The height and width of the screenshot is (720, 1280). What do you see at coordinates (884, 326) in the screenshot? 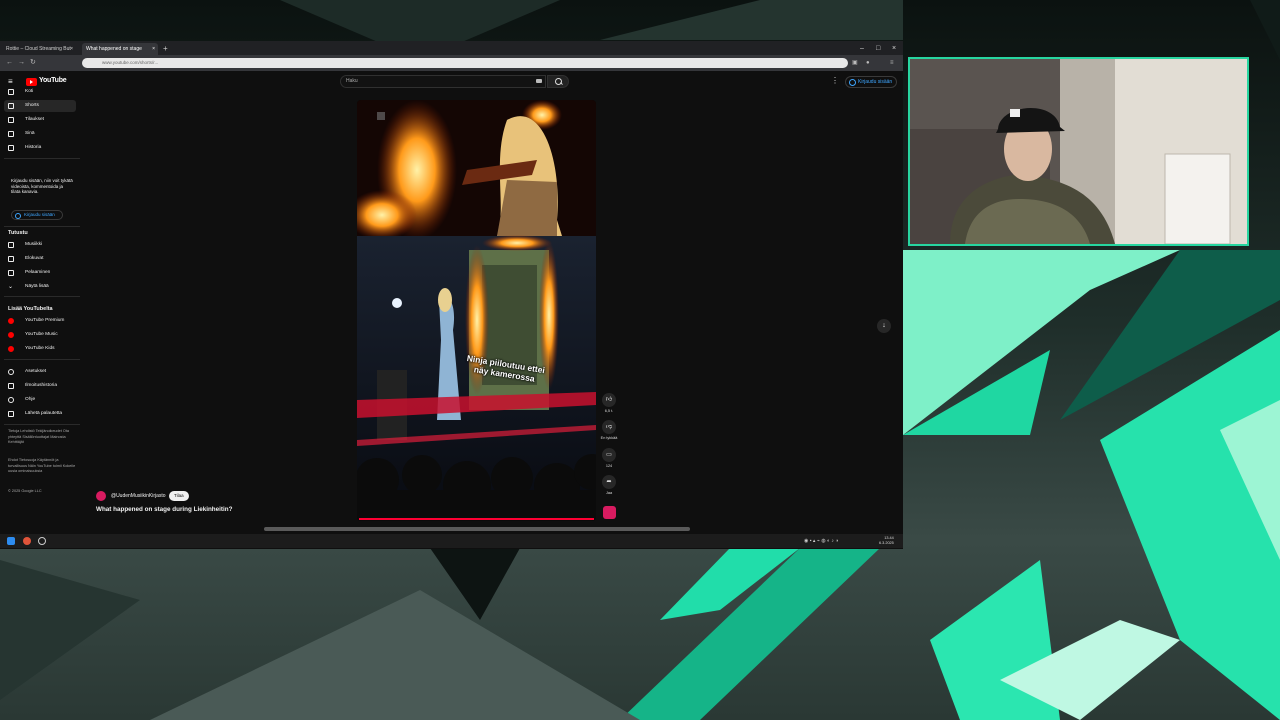
I see `next-short-button: ↓` at bounding box center [884, 326].